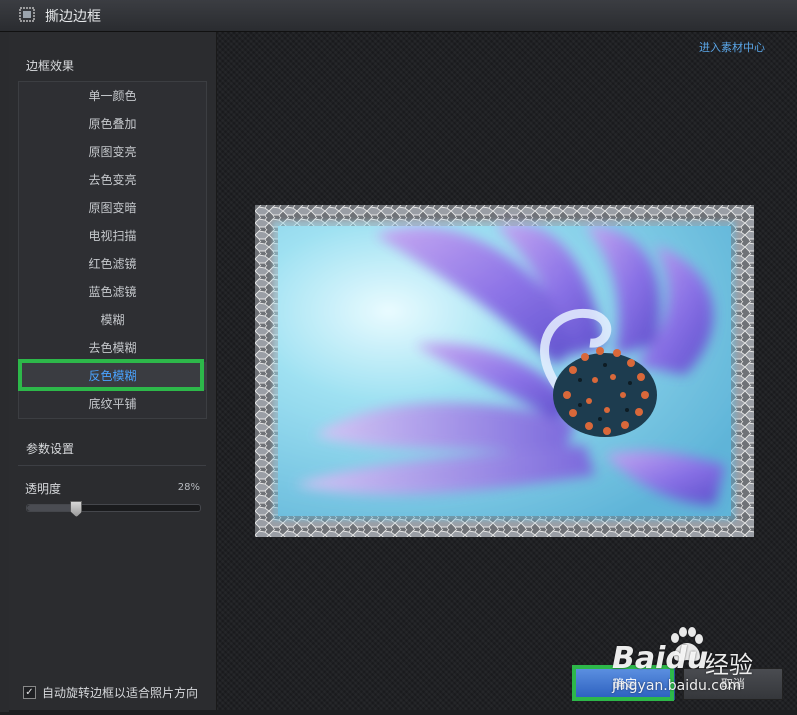  Describe the element at coordinates (112, 152) in the screenshot. I see `effect-item: 原图变亮` at that location.